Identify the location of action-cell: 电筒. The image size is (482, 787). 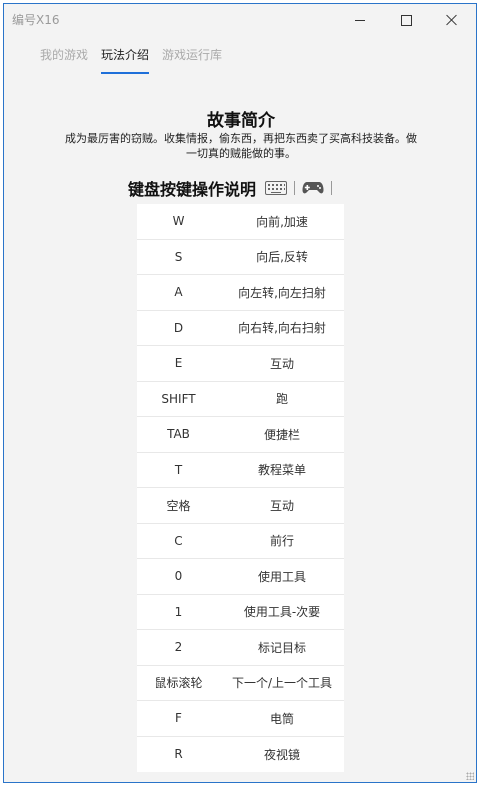
(281, 718).